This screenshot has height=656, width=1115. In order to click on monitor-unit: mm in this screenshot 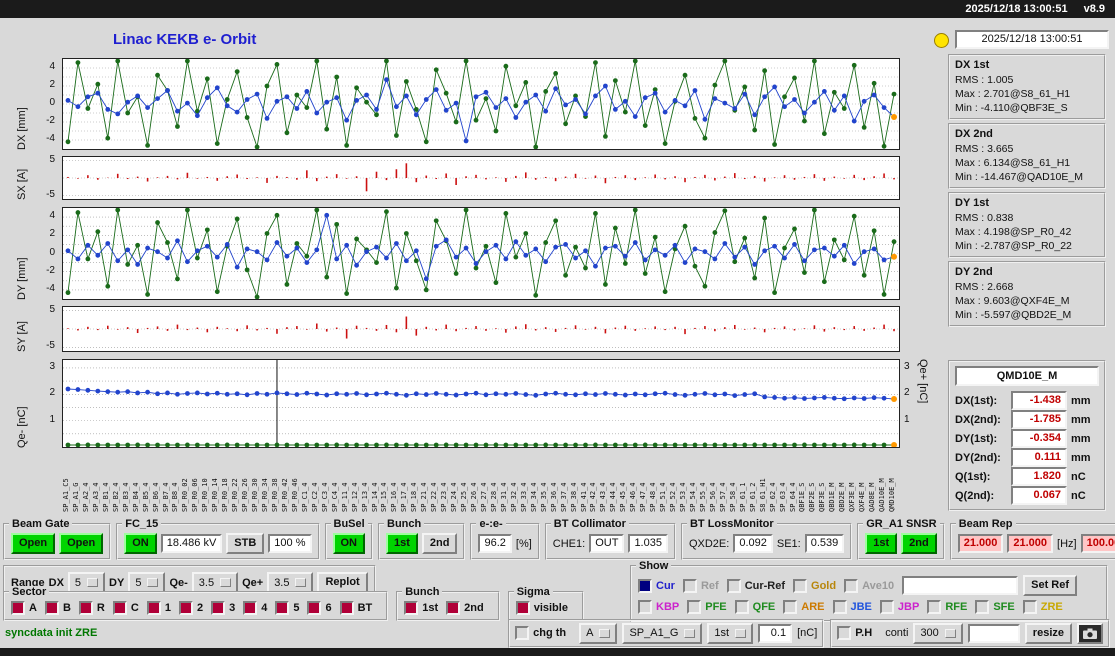, I will do `click(1081, 457)`.